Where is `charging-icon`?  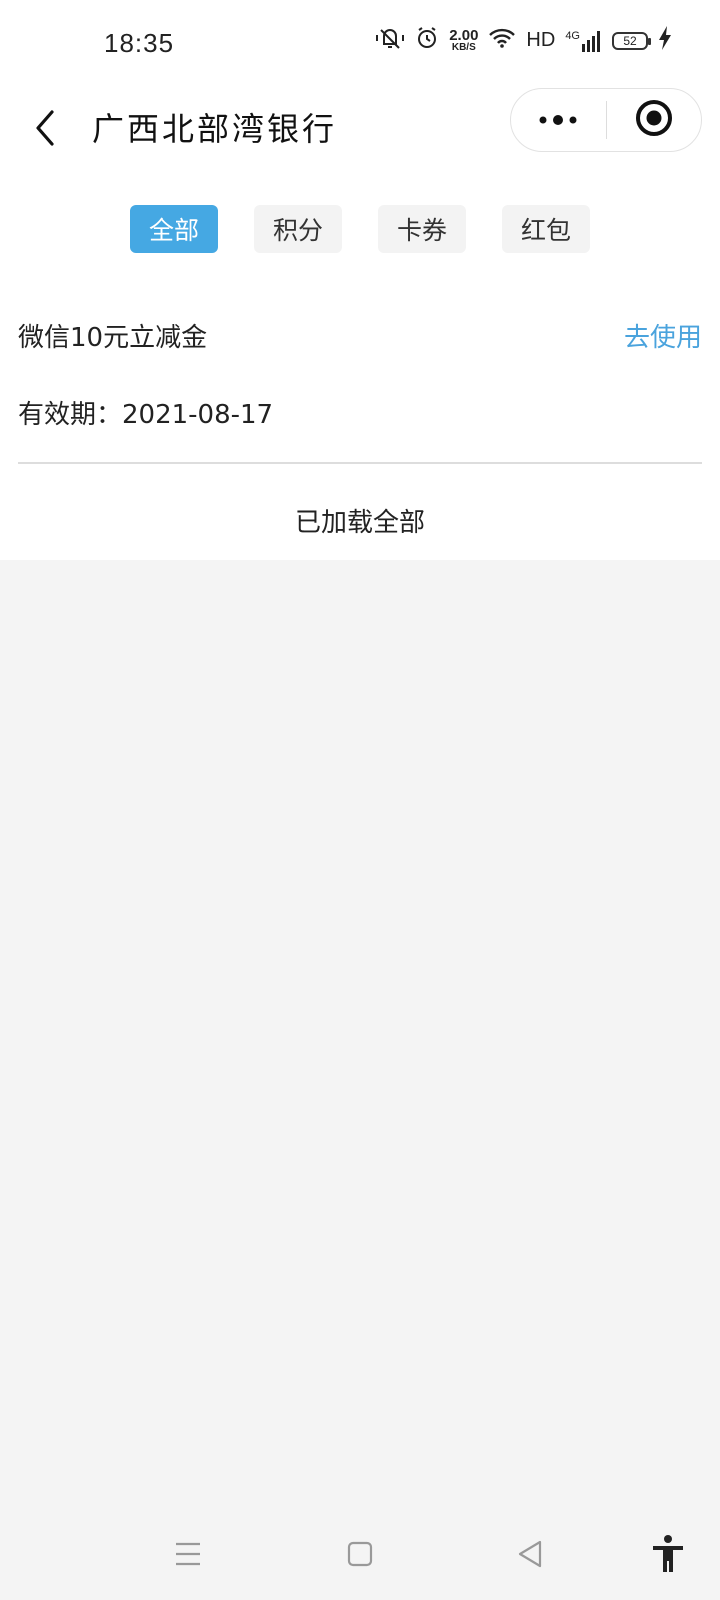
charging-icon is located at coordinates (665, 40).